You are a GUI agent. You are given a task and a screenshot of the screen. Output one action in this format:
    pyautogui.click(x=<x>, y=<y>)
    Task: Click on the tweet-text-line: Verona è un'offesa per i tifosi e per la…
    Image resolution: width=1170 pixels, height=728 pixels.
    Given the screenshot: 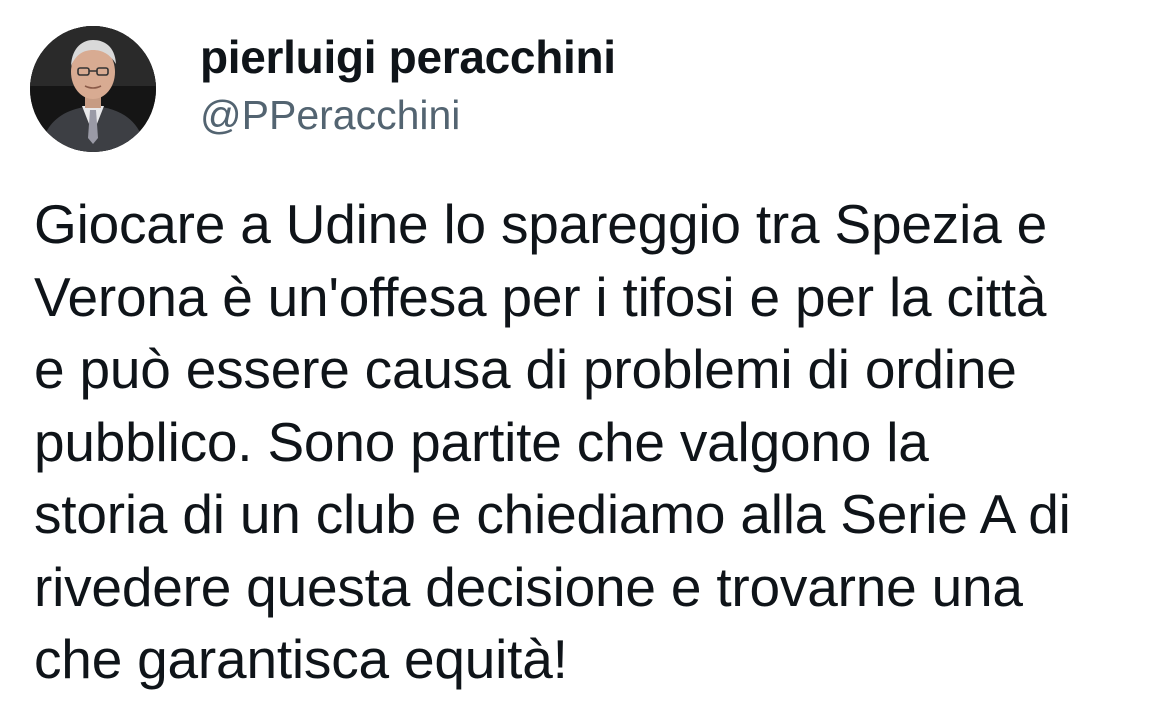 What is the action you would take?
    pyautogui.click(x=540, y=296)
    